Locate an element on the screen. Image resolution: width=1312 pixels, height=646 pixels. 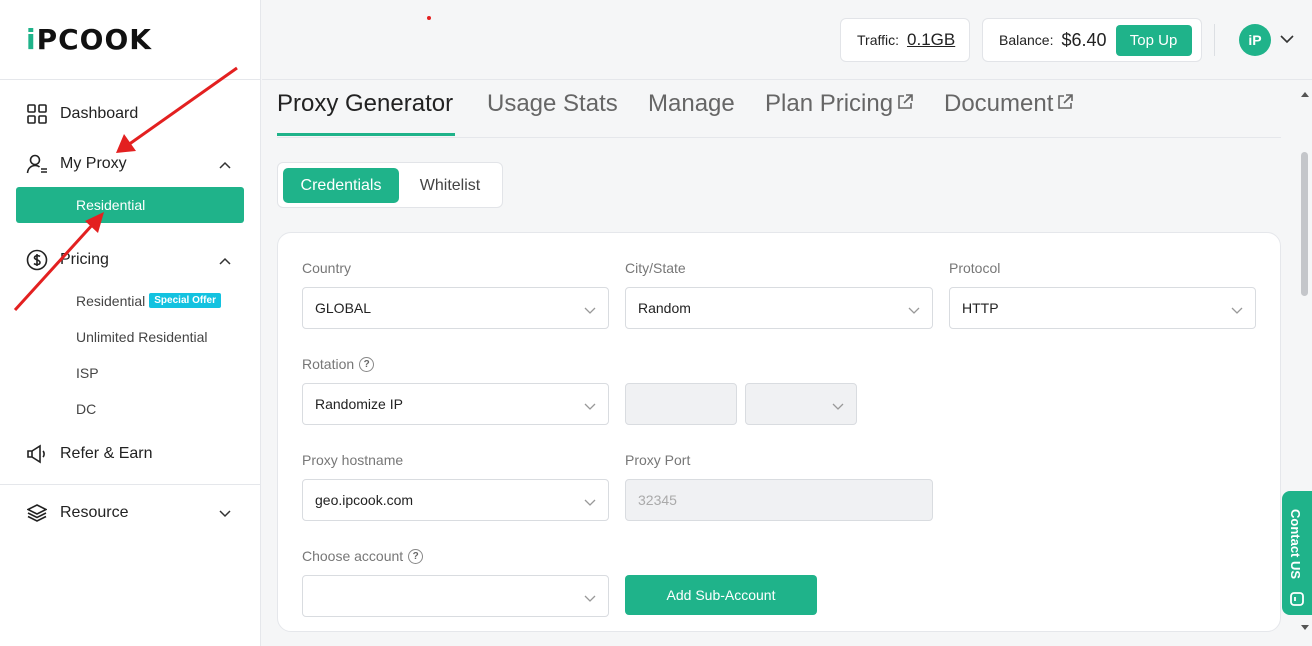
sidebar-subitem-unlimited-residential: Unlimited Residential is located at coordinates (142, 337).